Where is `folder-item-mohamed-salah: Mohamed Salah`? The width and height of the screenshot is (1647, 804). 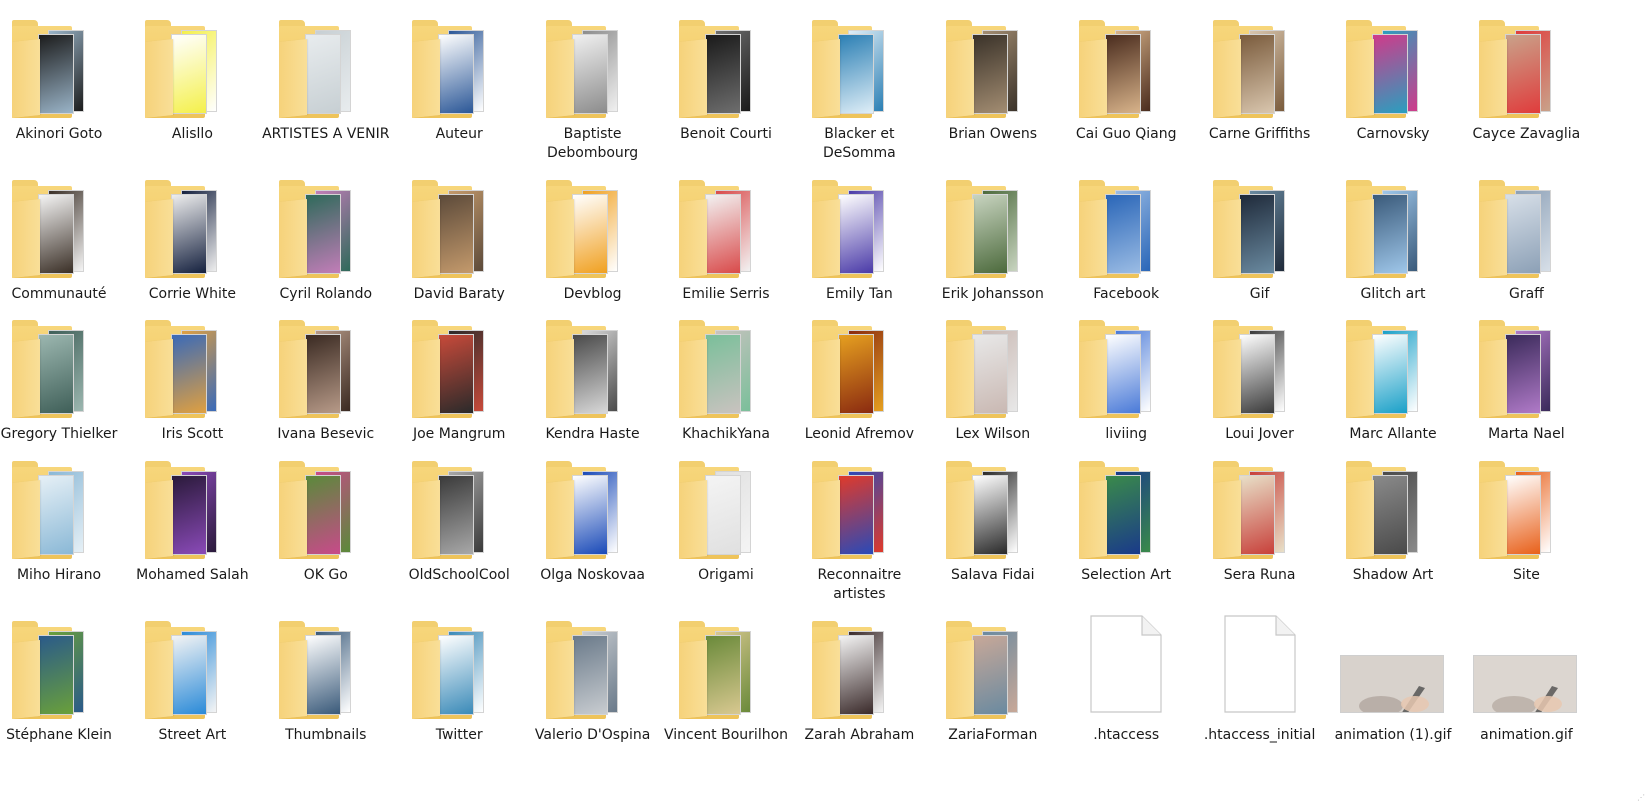 folder-item-mohamed-salah: Mohamed Salah is located at coordinates (192, 529).